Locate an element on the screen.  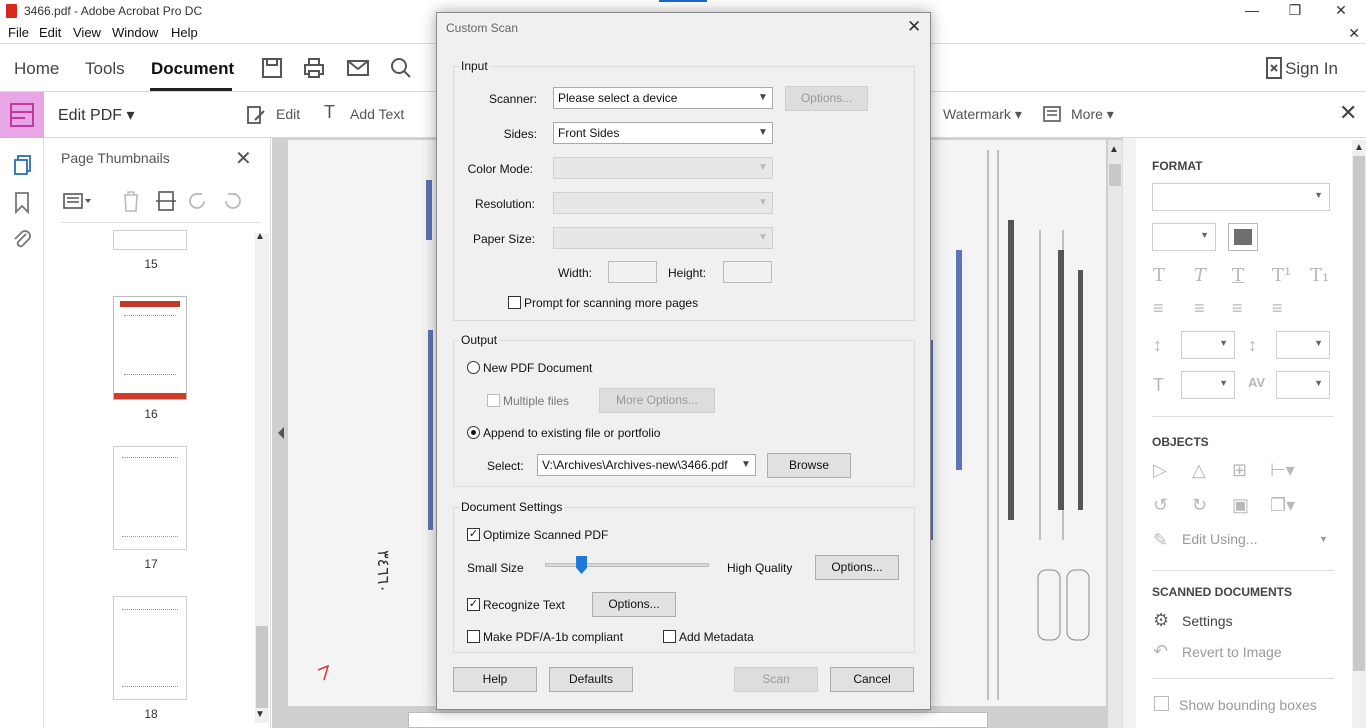
tab-home: Home is located at coordinates (36, 69).